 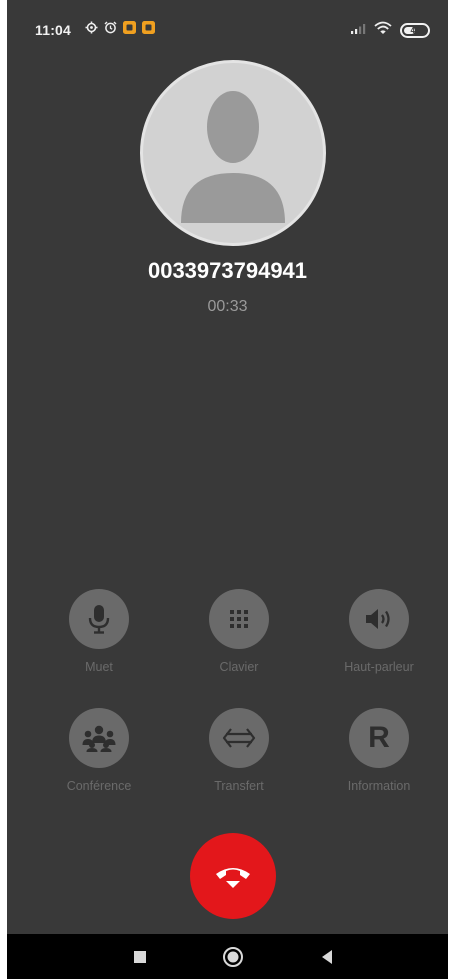 I want to click on wifi-icon, so click(x=383, y=30).